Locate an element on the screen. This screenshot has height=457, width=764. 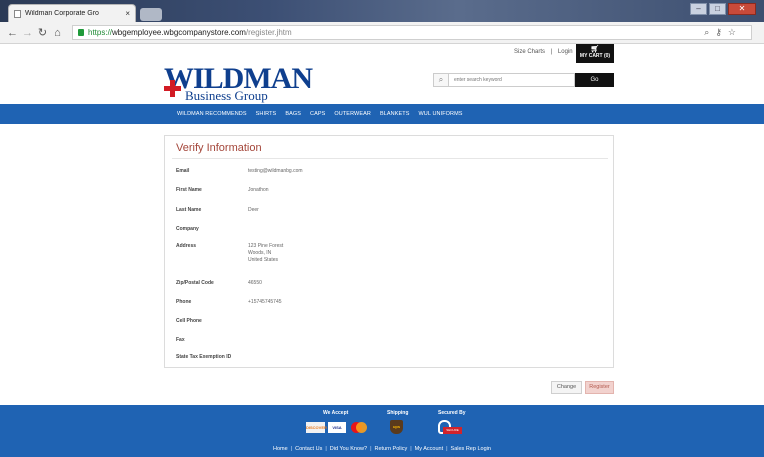
search-go-button: Go is located at coordinates (594, 80).